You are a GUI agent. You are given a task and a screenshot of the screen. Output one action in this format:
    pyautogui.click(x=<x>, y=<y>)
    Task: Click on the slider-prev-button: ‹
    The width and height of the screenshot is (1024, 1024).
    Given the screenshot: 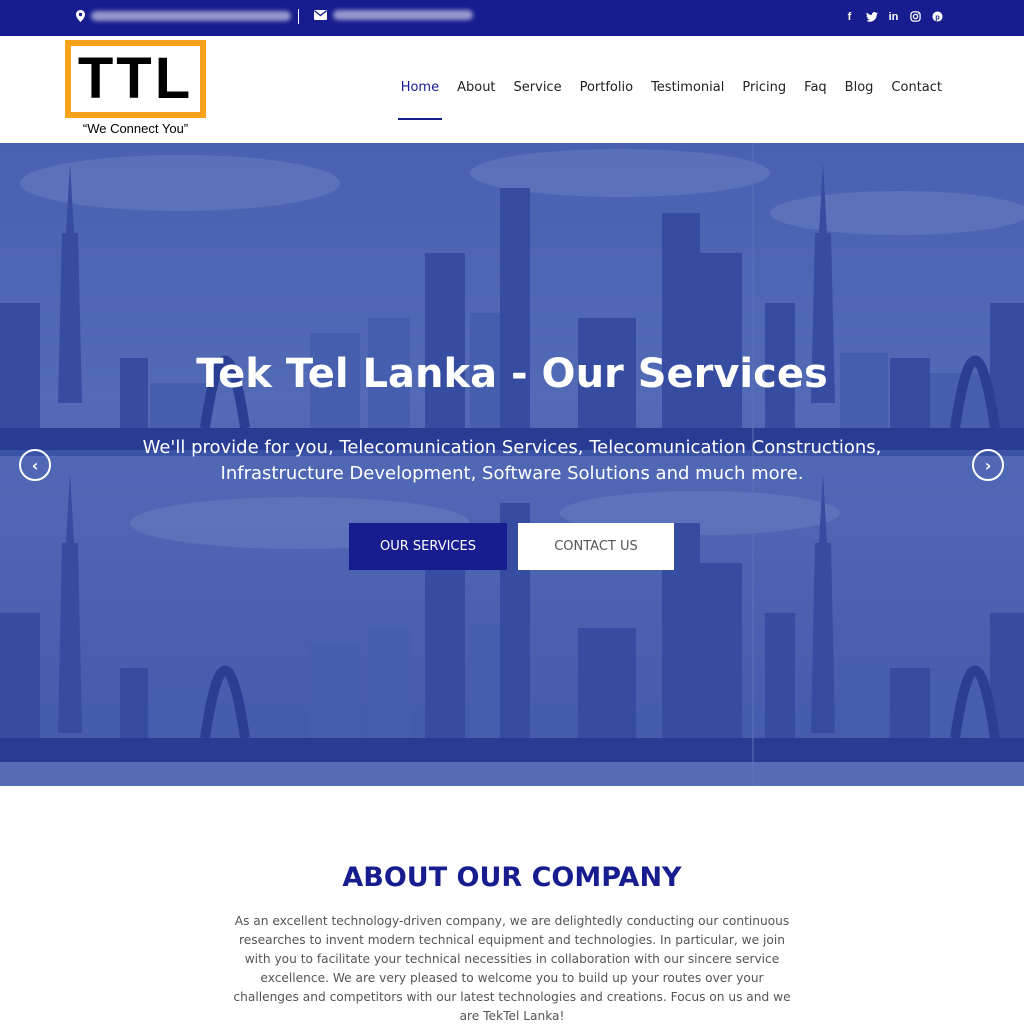 What is the action you would take?
    pyautogui.click(x=35, y=465)
    